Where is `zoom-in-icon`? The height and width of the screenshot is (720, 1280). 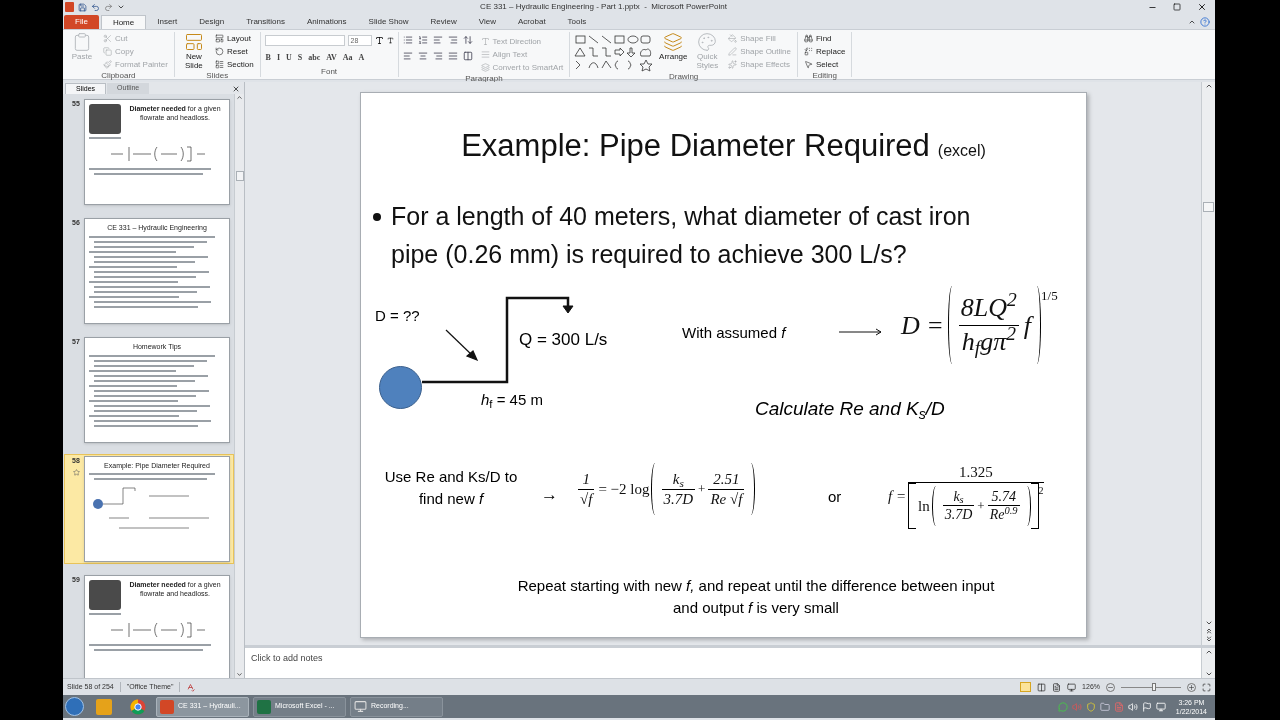
zoom-in-icon is located at coordinates (1191, 687).